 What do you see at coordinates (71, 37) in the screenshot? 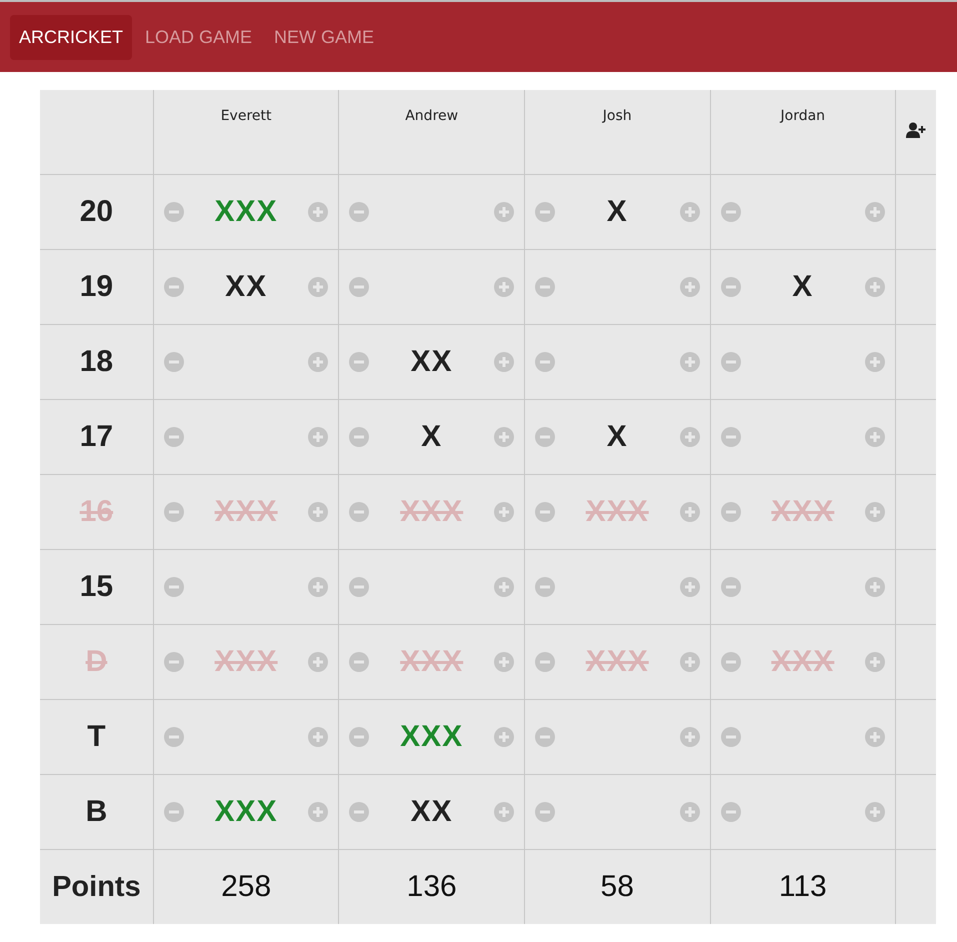
I see `nav-link: ARCRICKET` at bounding box center [71, 37].